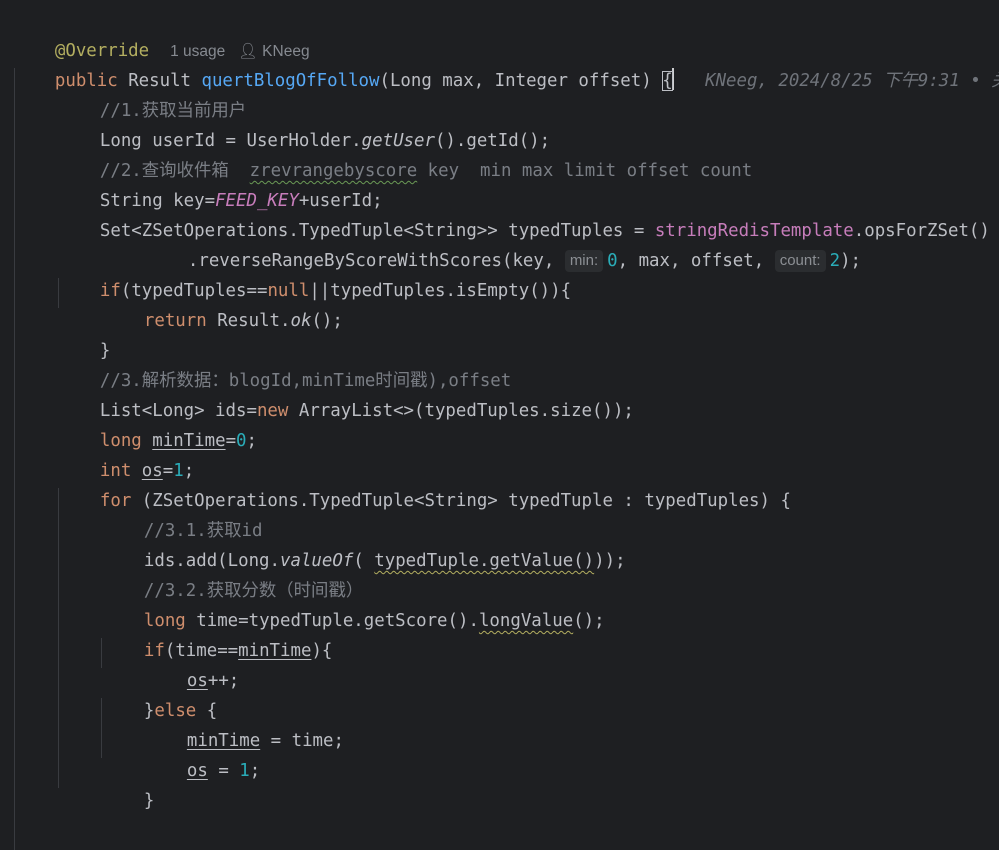  Describe the element at coordinates (301, 321) in the screenshot. I see `static-method: ok` at that location.